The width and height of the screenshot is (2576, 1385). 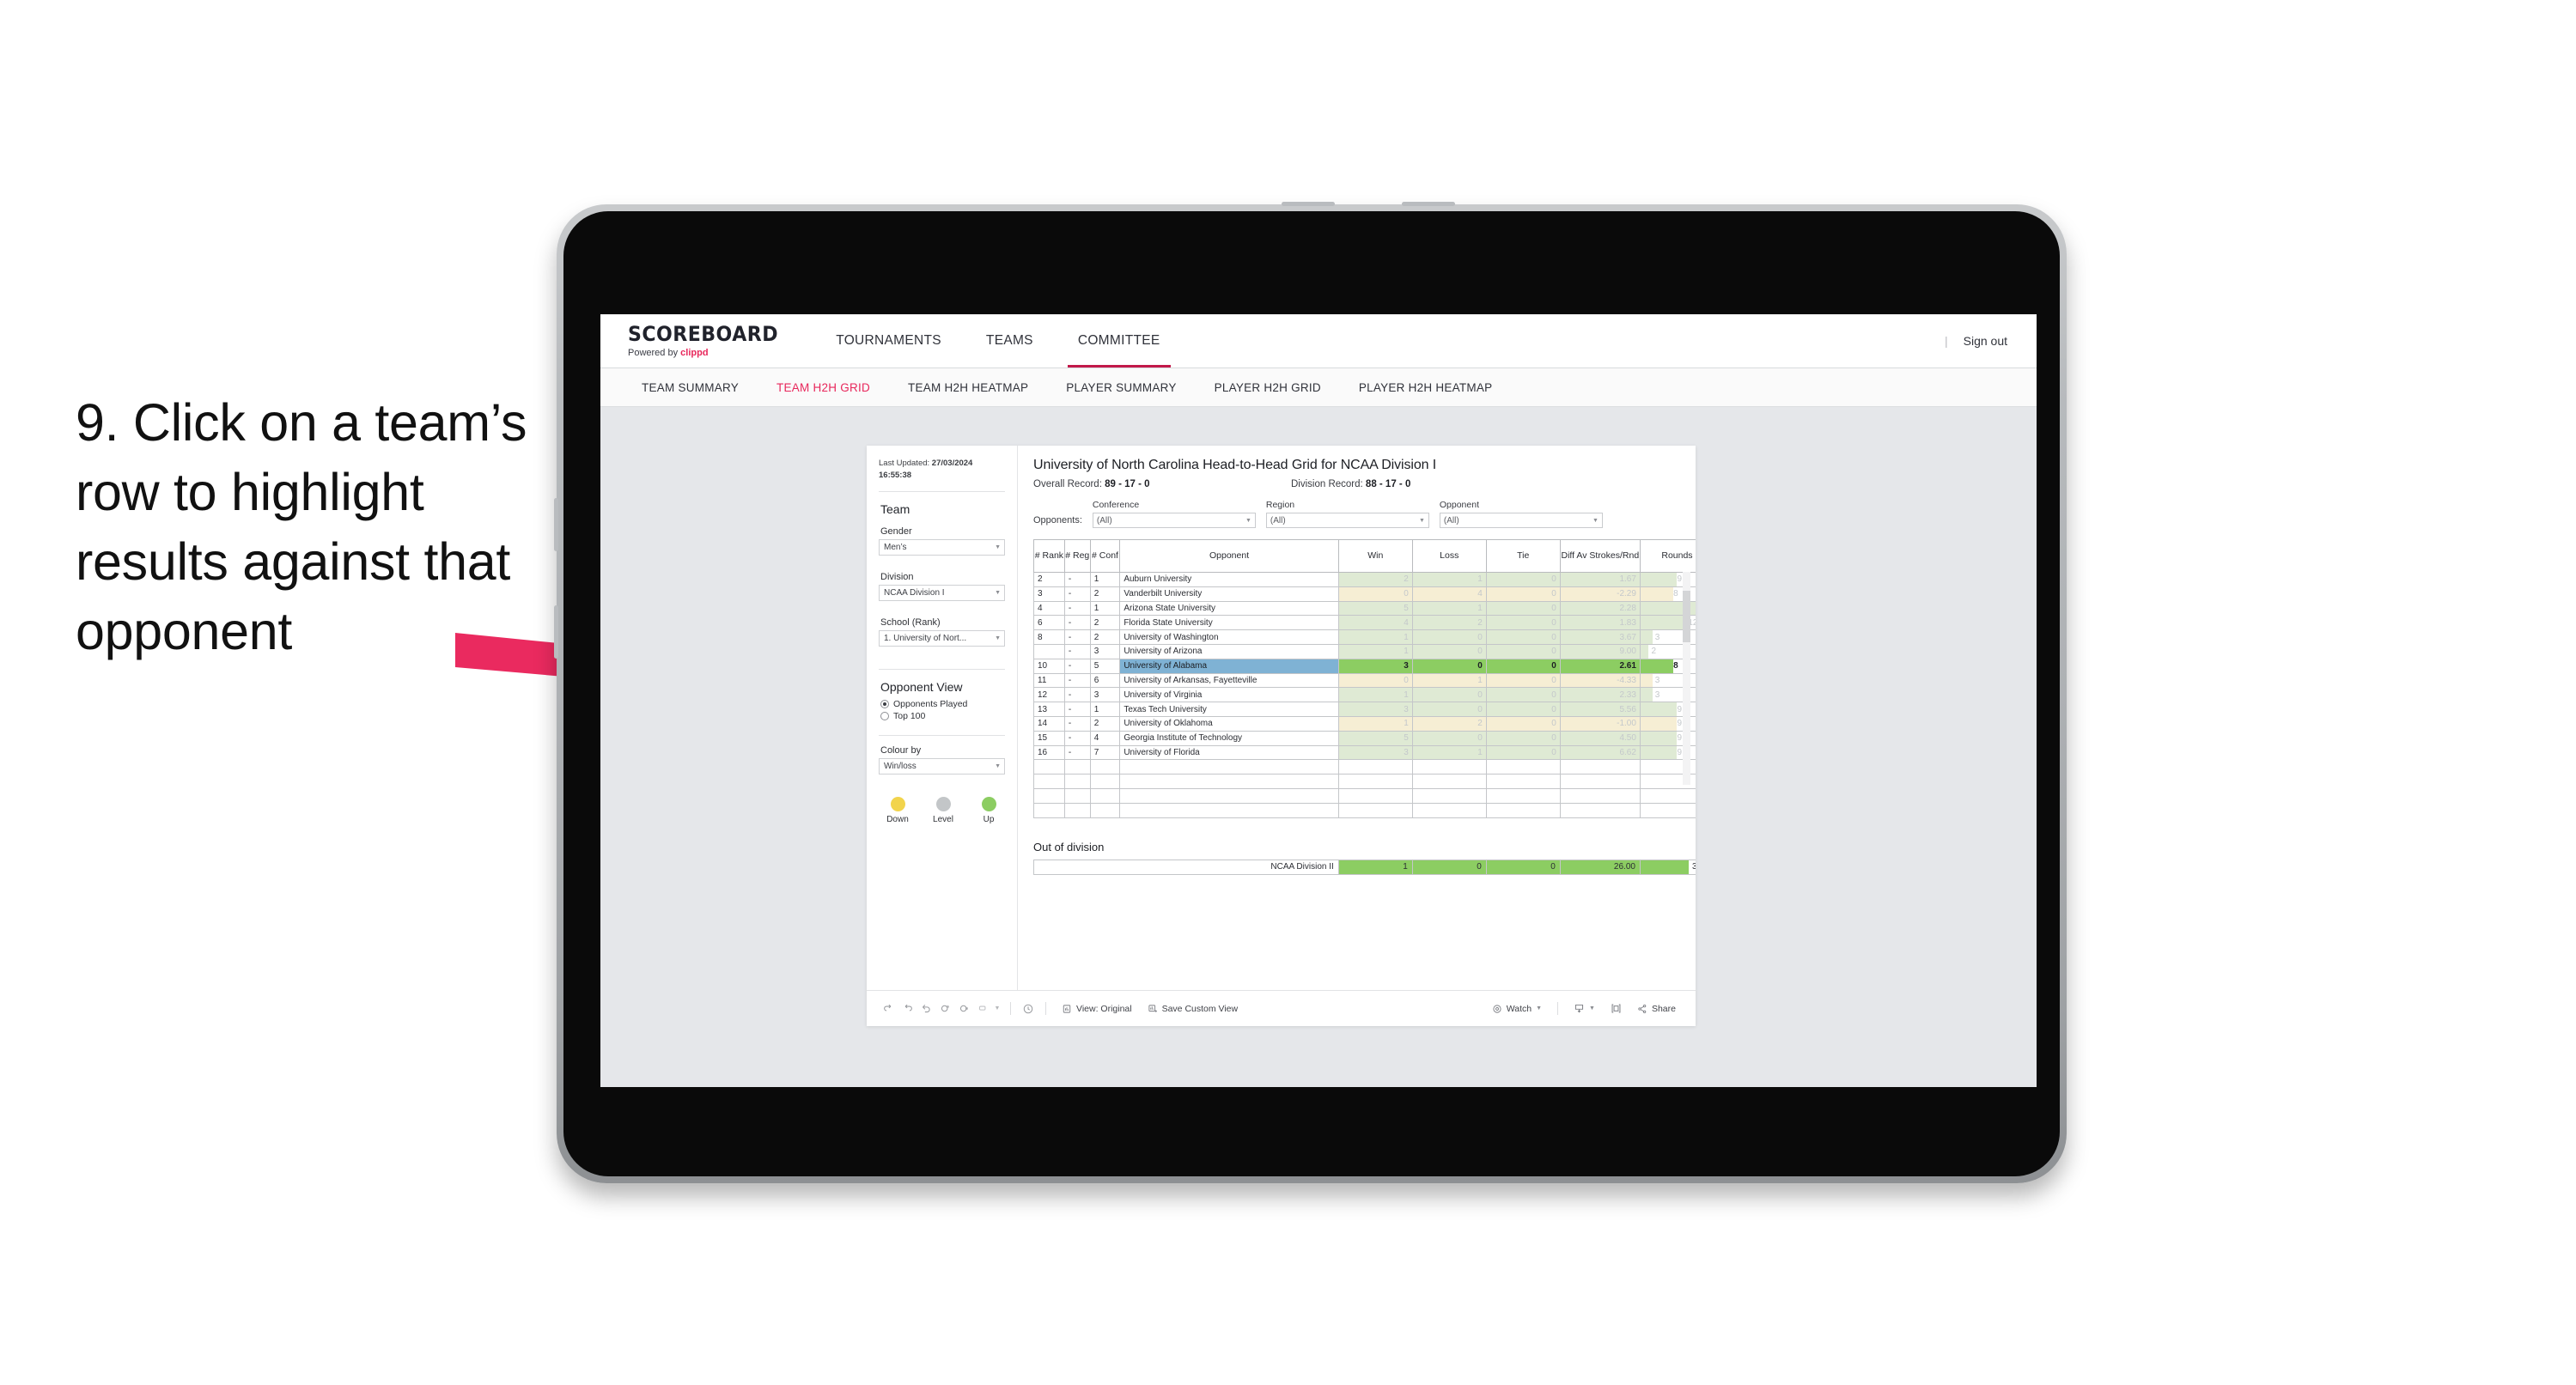 What do you see at coordinates (943, 819) in the screenshot?
I see `legend-level-label: Level` at bounding box center [943, 819].